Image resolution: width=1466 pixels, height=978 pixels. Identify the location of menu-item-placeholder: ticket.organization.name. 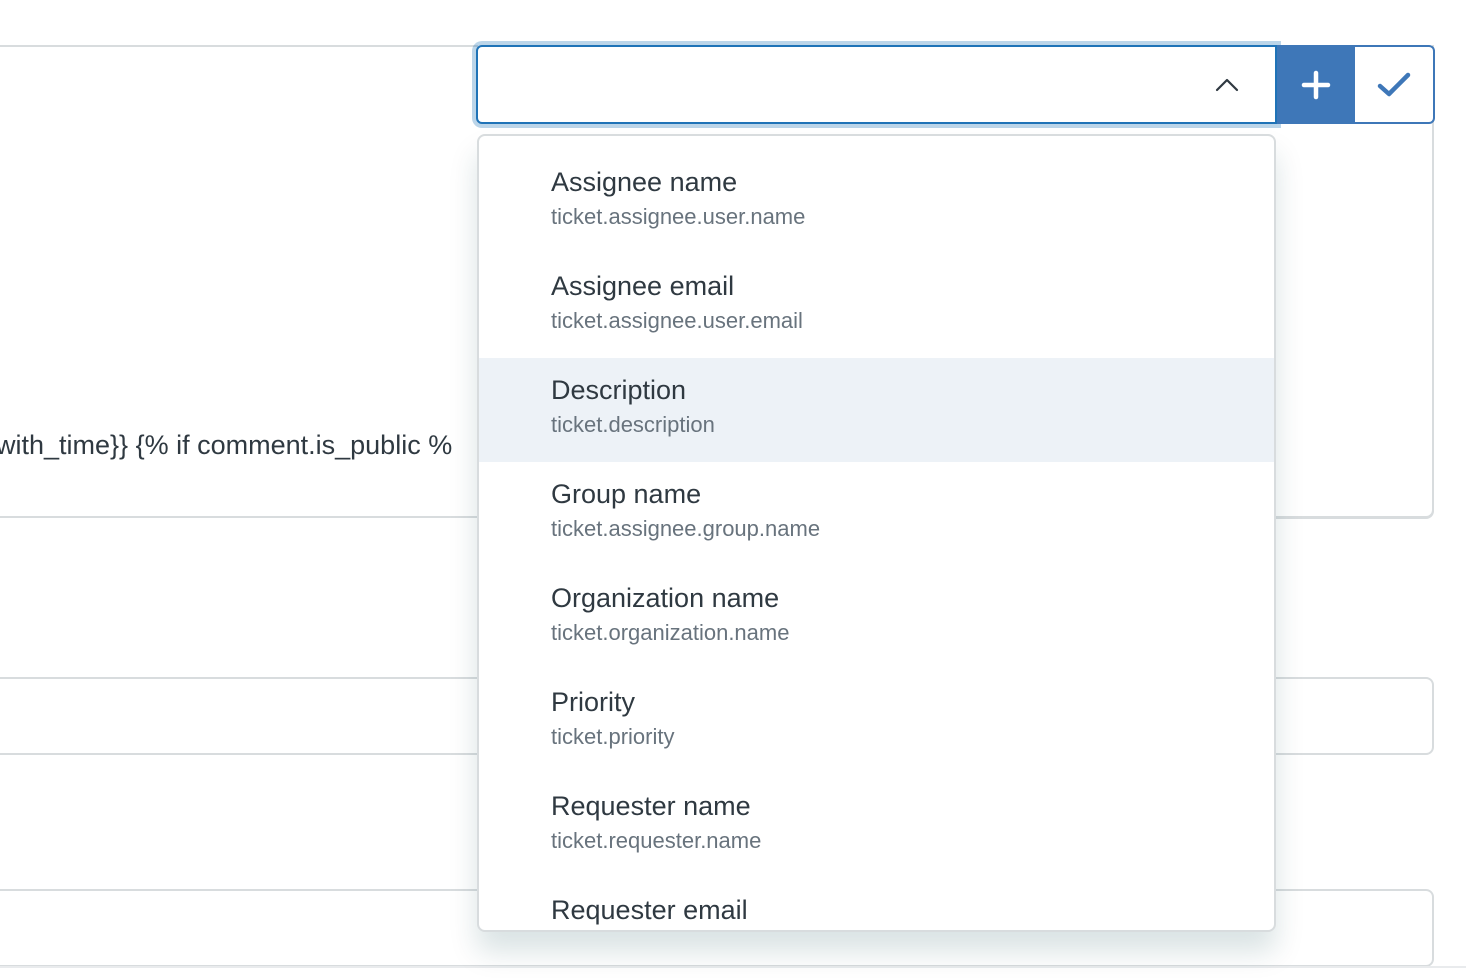
(670, 632).